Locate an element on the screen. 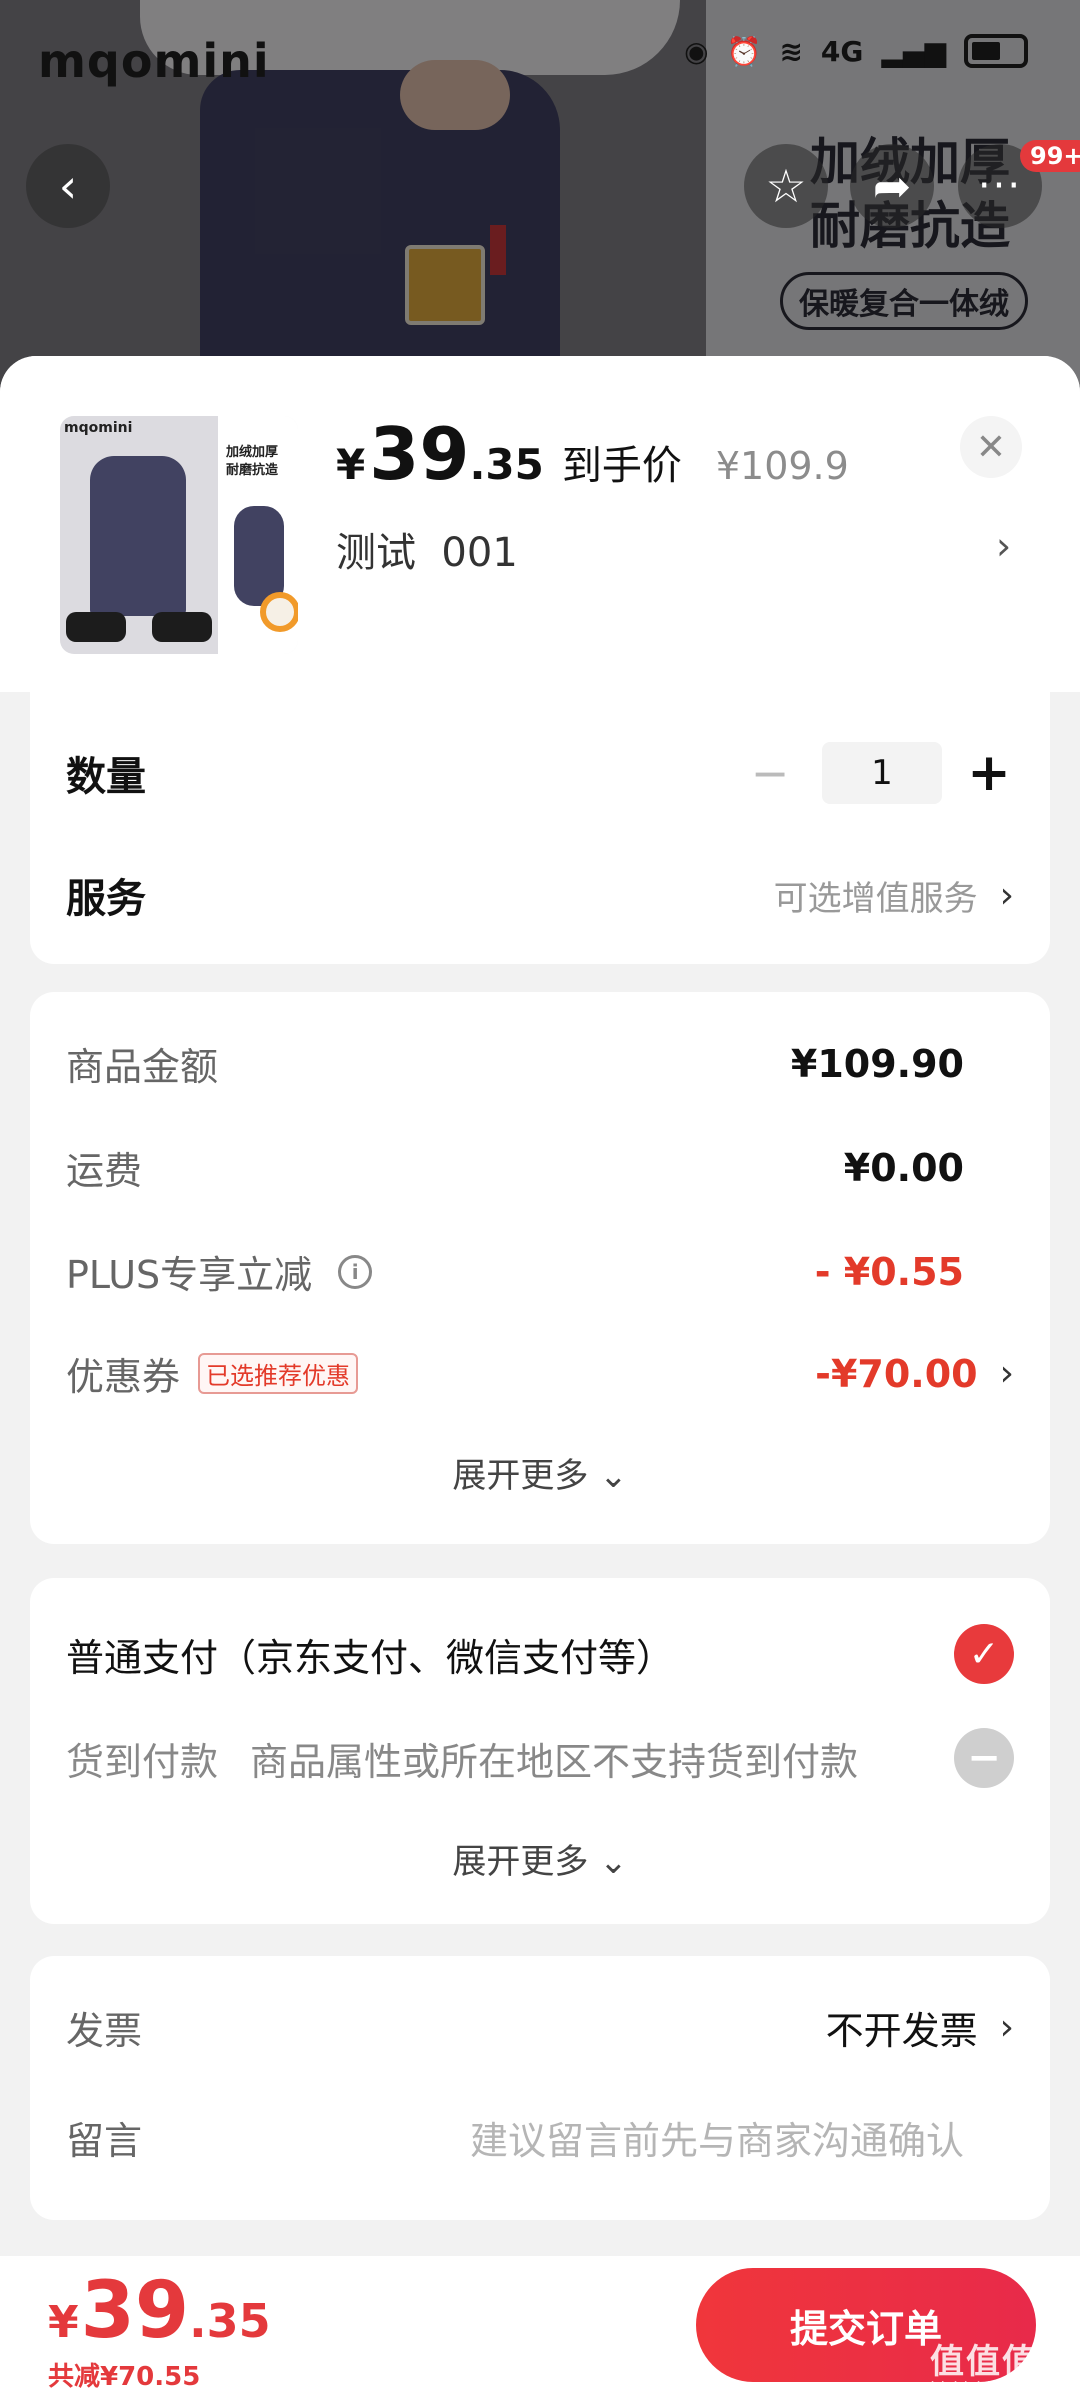 Image resolution: width=1080 pixels, height=2400 pixels. brand-logo: mqomini is located at coordinates (154, 61).